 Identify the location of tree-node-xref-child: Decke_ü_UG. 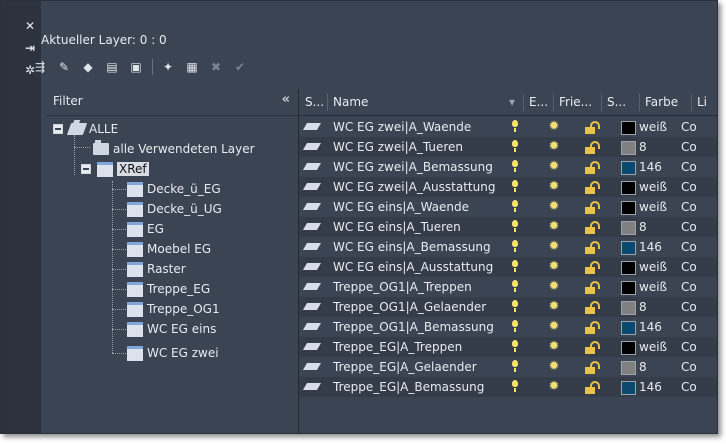
(174, 209).